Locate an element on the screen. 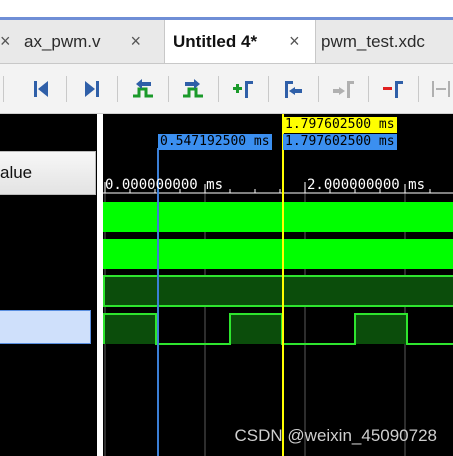  marker-time-label: 0.547192500 ms is located at coordinates (215, 142).